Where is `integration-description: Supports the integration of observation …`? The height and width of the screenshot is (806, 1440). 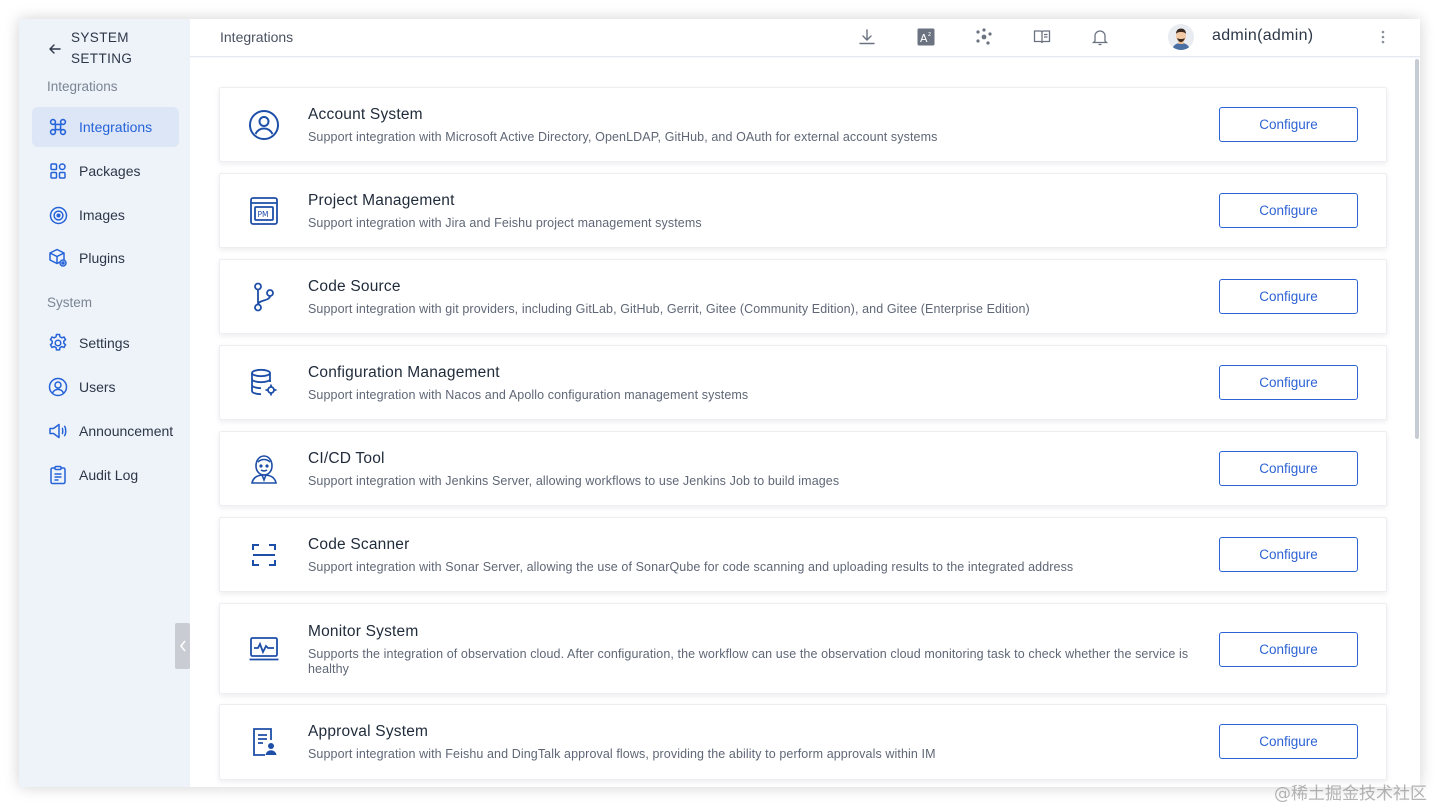 integration-description: Supports the integration of observation … is located at coordinates (748, 661).